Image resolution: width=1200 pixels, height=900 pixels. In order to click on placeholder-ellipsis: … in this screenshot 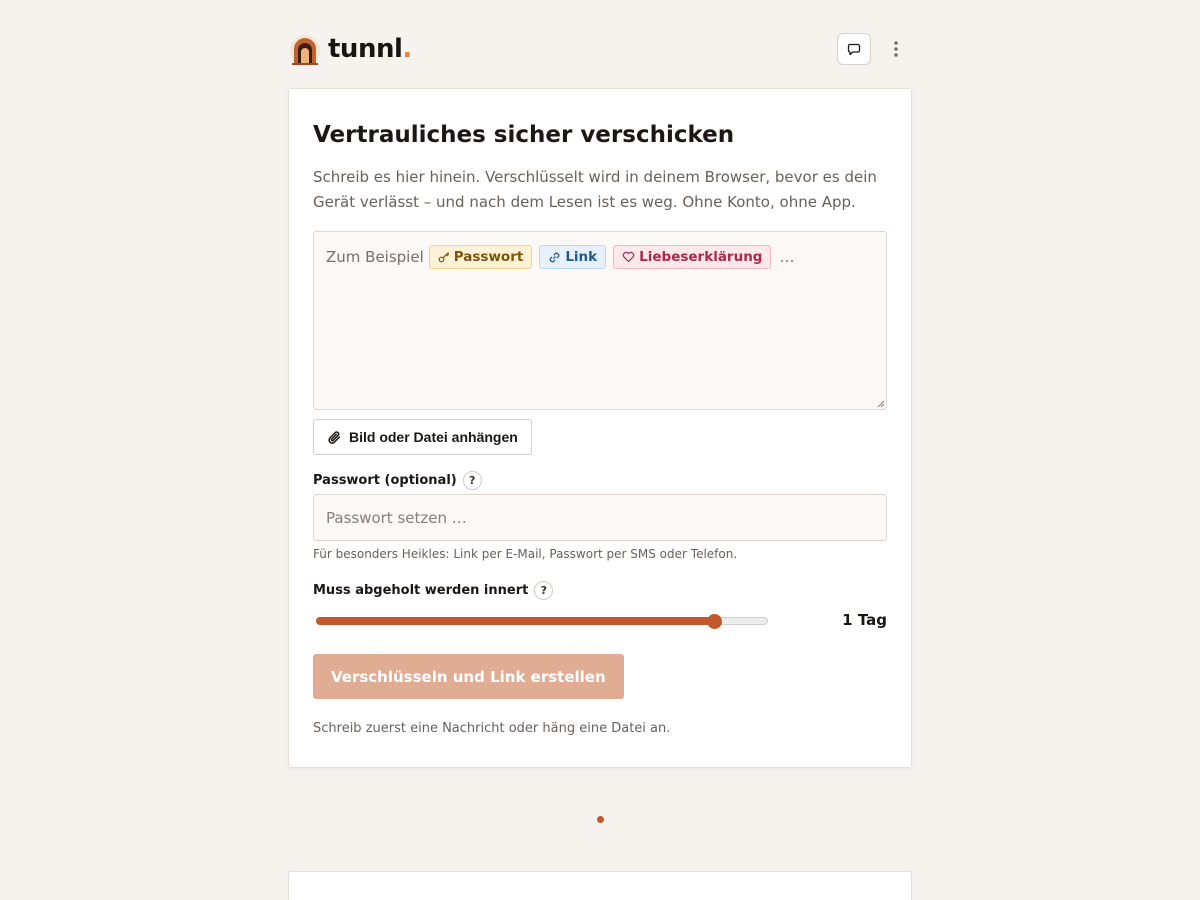, I will do `click(787, 257)`.